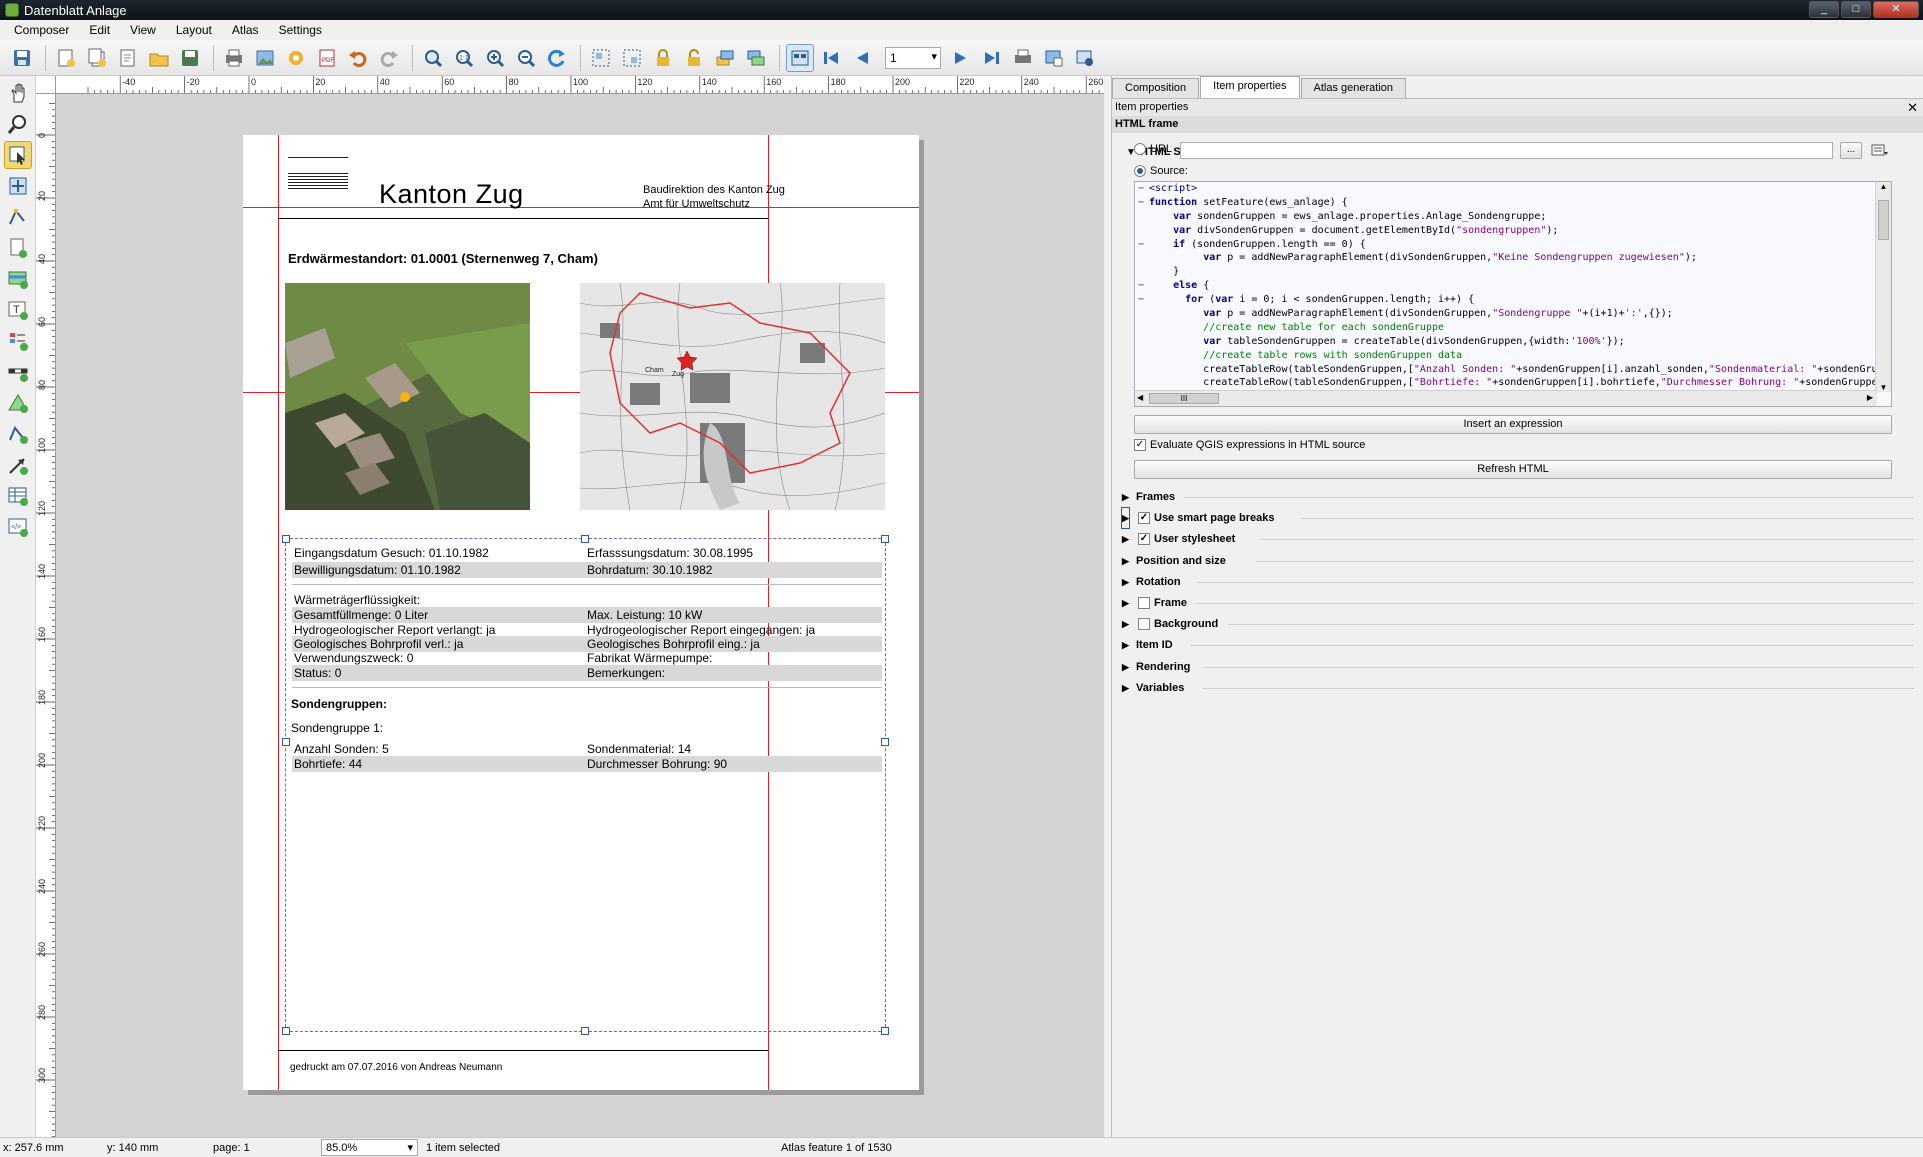 Image resolution: width=1923 pixels, height=1157 pixels. I want to click on section-checkbox: ✓, so click(1144, 539).